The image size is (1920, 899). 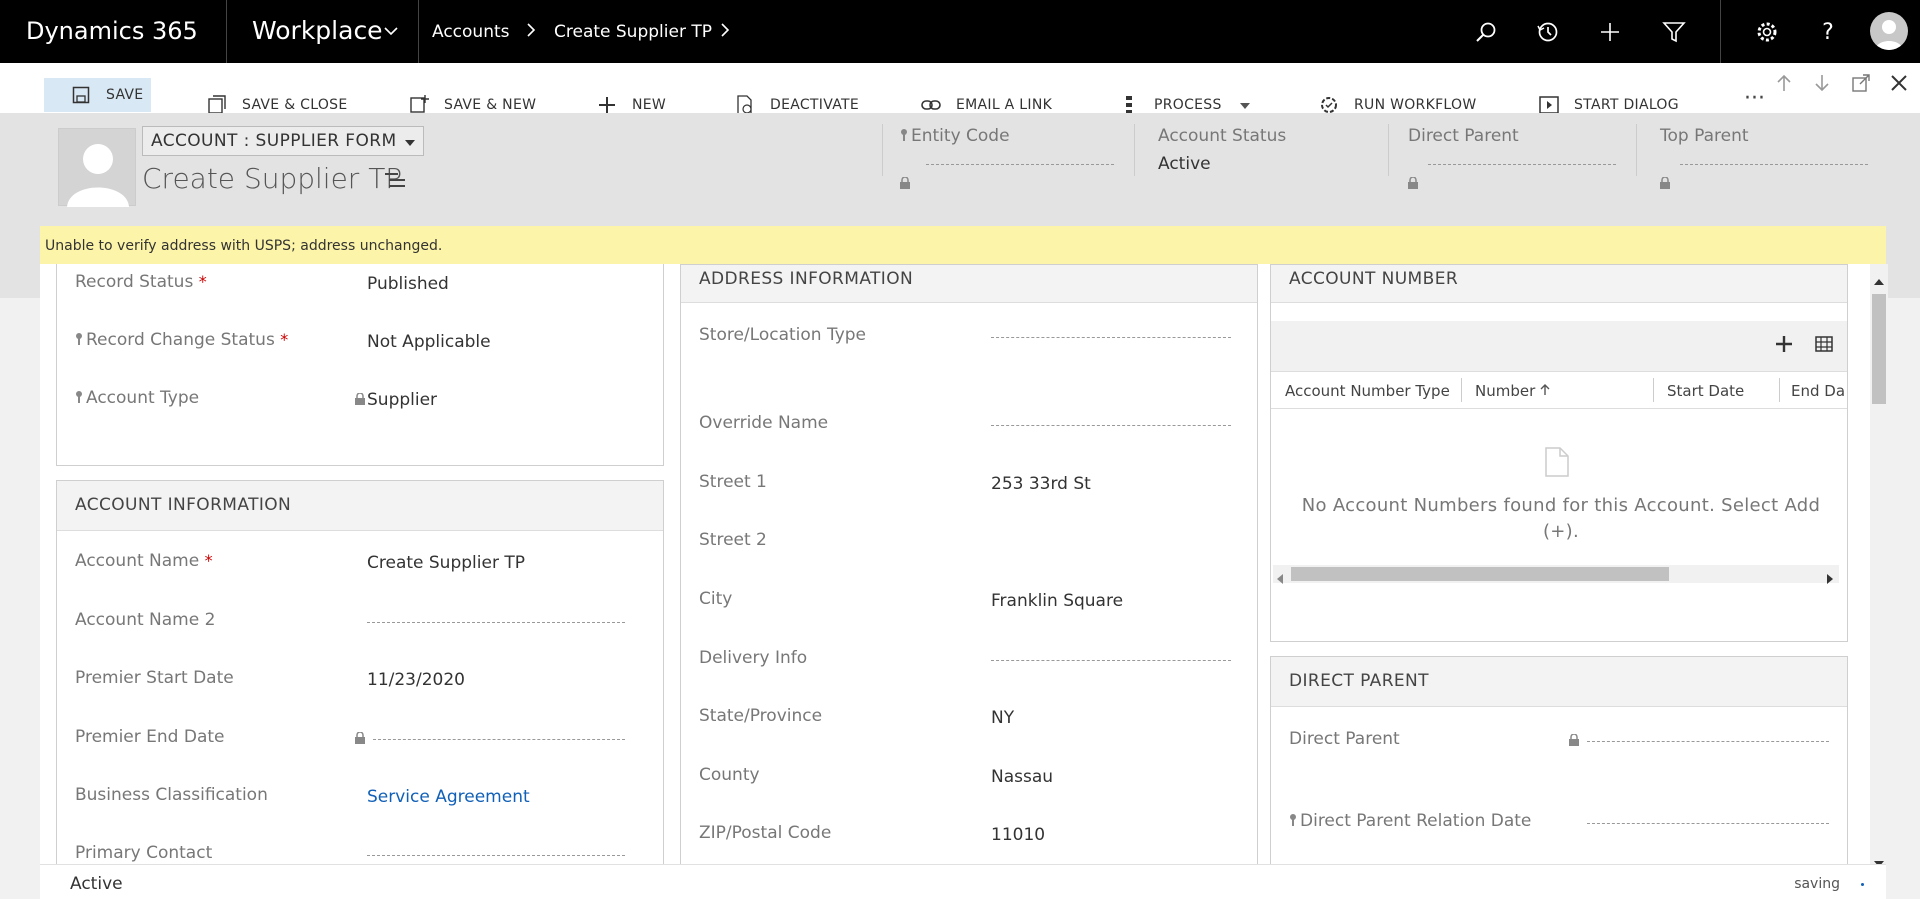 What do you see at coordinates (360, 630) in the screenshot?
I see `account-name-2-row: Account Name 2` at bounding box center [360, 630].